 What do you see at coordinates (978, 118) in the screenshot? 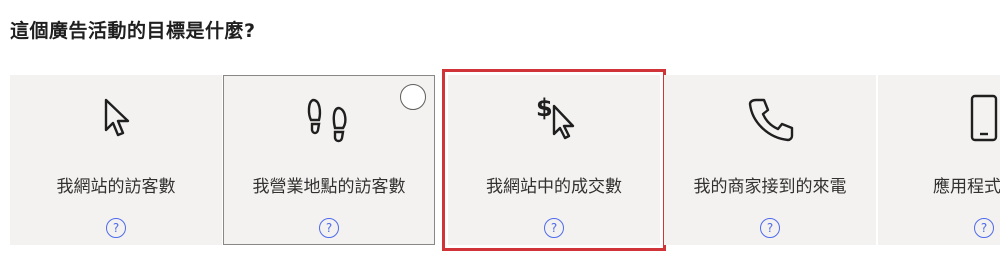
I see `mobile-phone-icon` at bounding box center [978, 118].